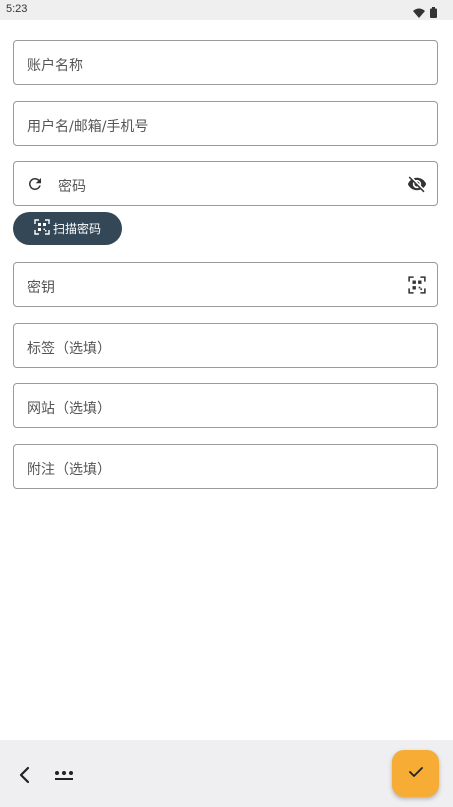  I want to click on account-name-field: 账户名称, so click(225, 62).